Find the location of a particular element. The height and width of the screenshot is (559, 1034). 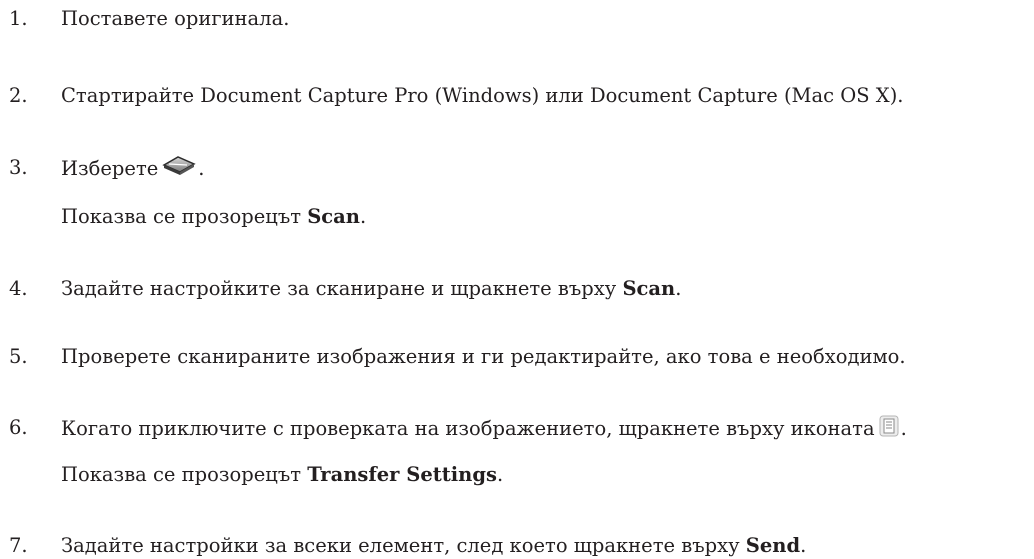

step-number: 7. is located at coordinates (18, 545).